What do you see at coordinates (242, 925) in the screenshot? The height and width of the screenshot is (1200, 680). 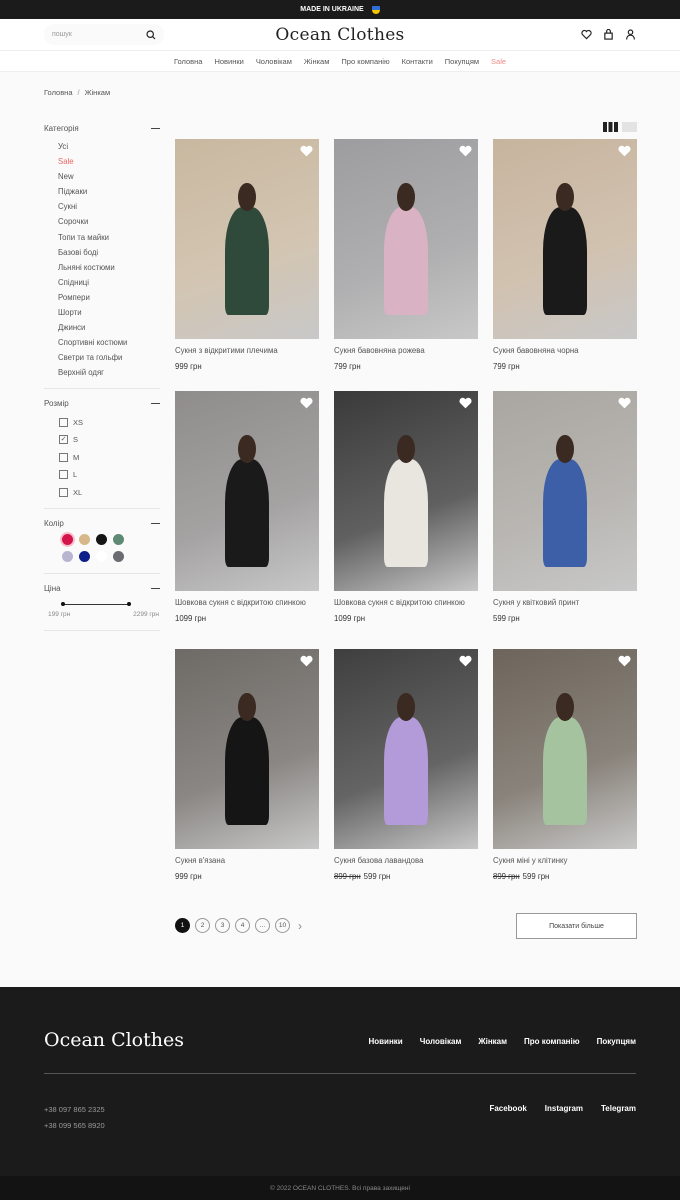 I see `page-4: 4` at bounding box center [242, 925].